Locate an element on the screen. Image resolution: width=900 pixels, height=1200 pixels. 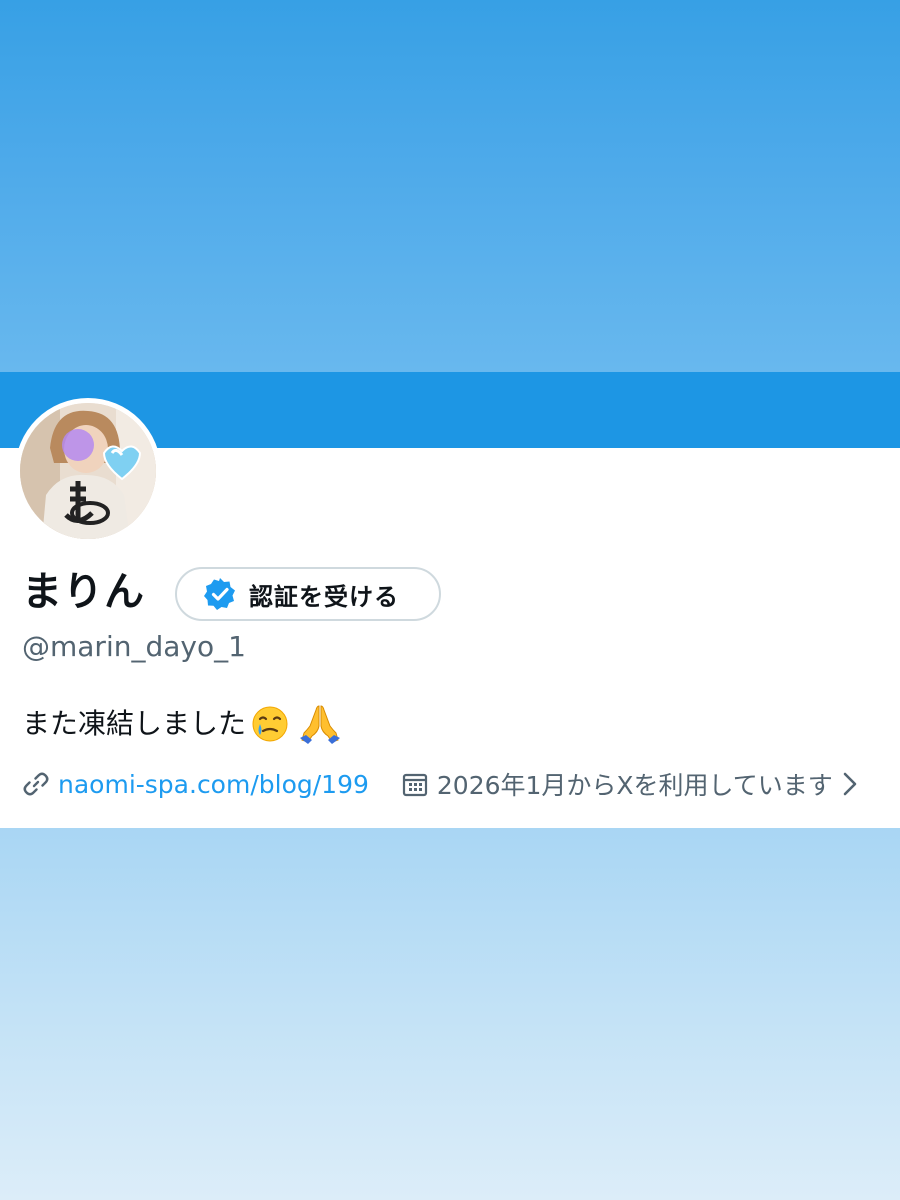
bio: また凍結しました is located at coordinates (182, 724).